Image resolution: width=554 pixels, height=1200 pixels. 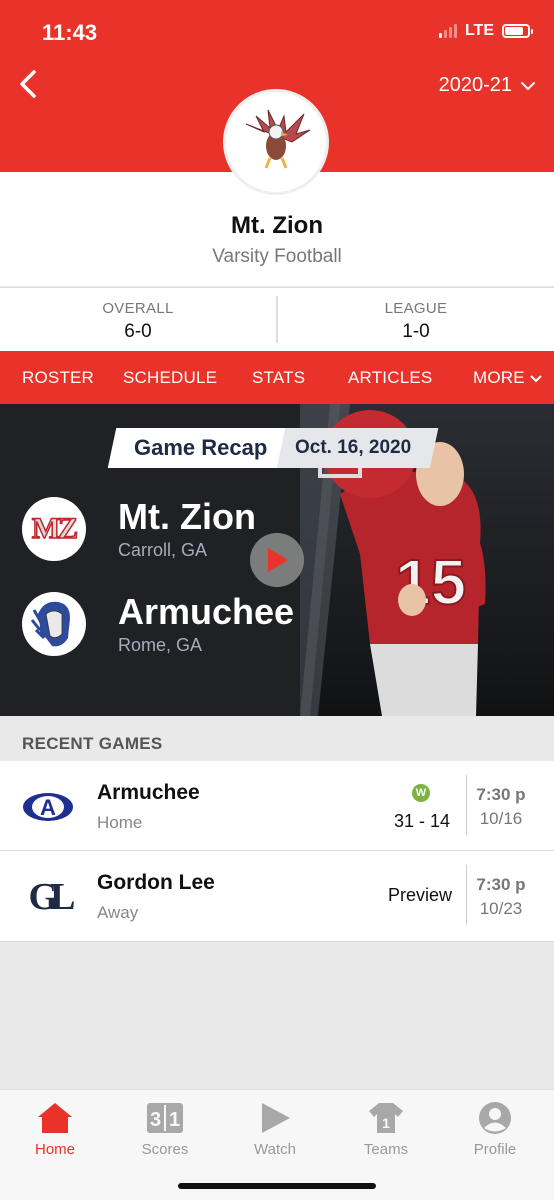 What do you see at coordinates (165, 1149) in the screenshot?
I see `nav-scores-label: Scores` at bounding box center [165, 1149].